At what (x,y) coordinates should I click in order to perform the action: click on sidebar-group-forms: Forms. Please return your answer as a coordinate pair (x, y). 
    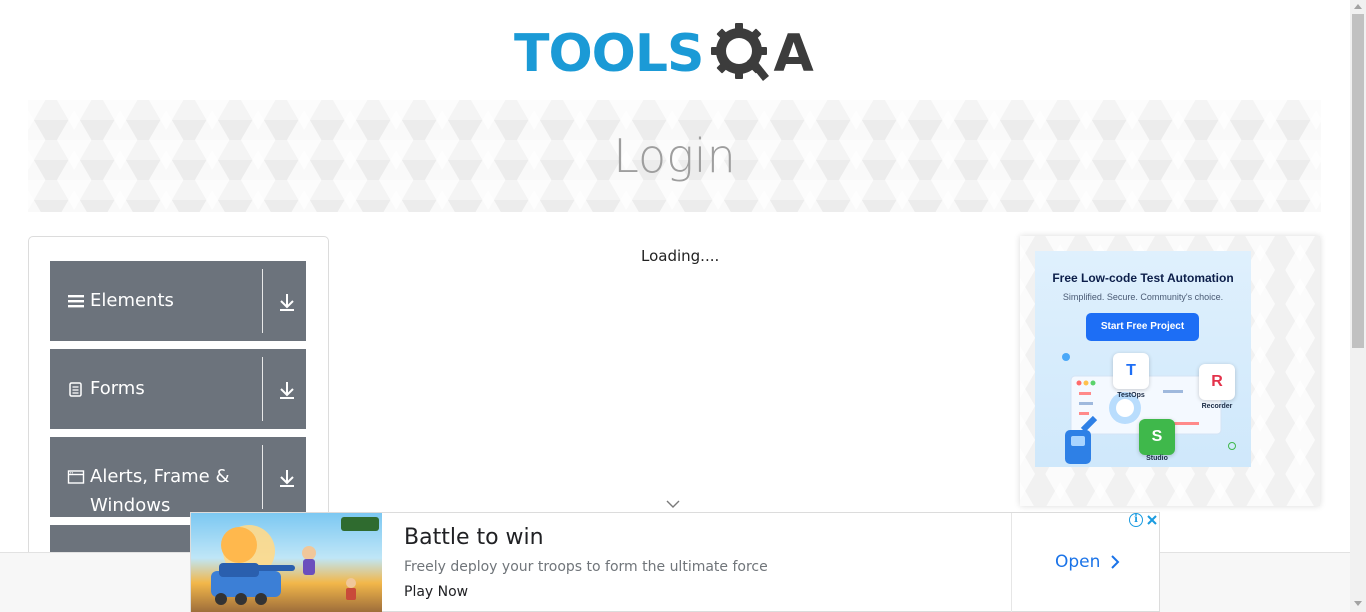
    Looking at the image, I should click on (178, 389).